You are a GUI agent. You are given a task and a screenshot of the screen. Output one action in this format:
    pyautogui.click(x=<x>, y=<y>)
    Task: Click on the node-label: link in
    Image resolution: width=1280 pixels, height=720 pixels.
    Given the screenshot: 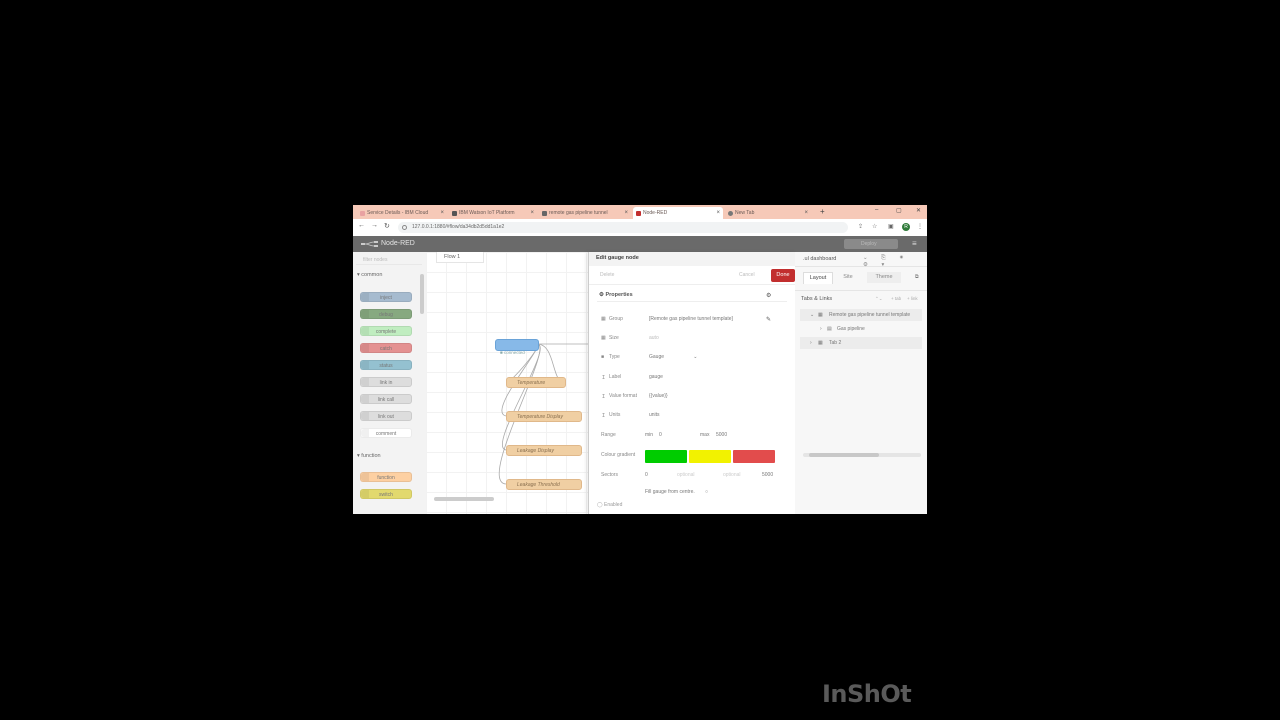 What is the action you would take?
    pyautogui.click(x=386, y=383)
    